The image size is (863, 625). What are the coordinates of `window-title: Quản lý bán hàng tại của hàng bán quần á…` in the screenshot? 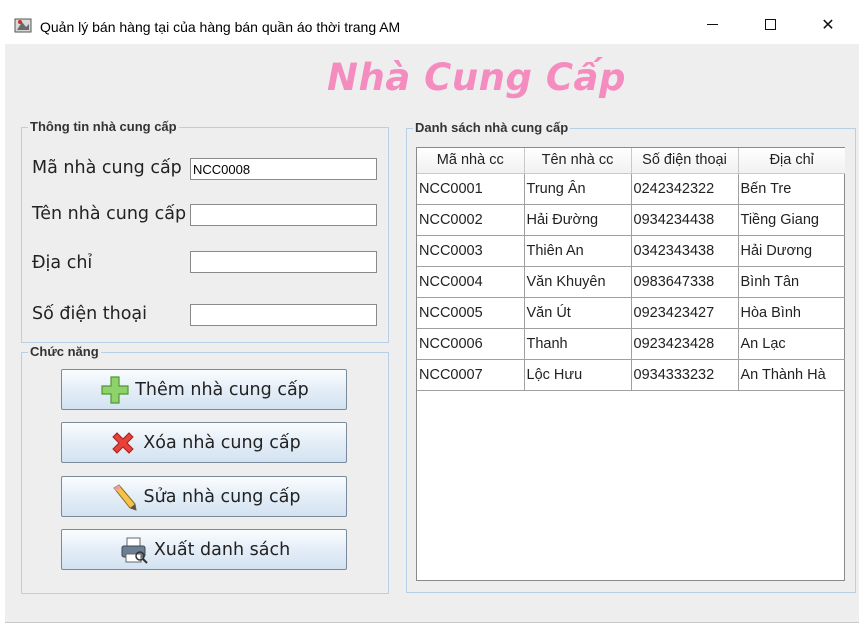 It's located at (220, 27).